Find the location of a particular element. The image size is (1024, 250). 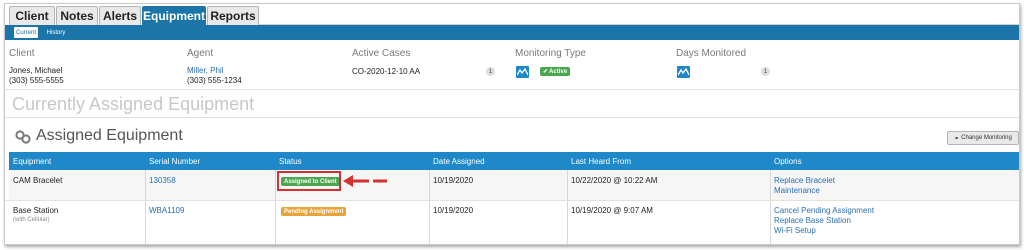

row-divider is located at coordinates (512, 200).